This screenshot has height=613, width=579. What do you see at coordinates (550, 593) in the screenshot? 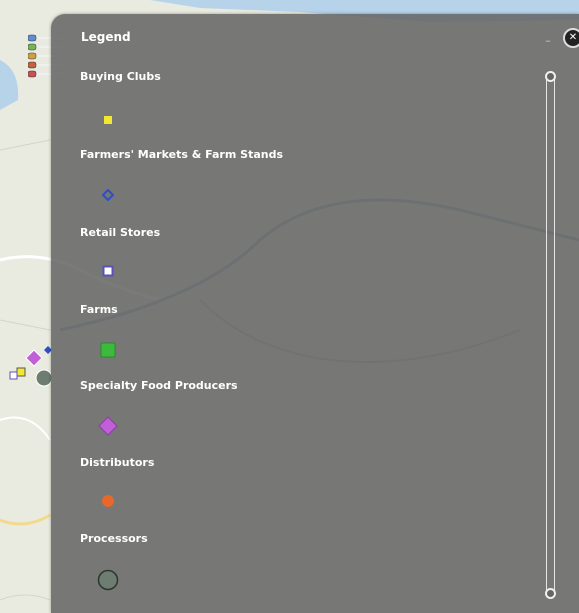
I see `scrollbar-bottom-handle` at bounding box center [550, 593].